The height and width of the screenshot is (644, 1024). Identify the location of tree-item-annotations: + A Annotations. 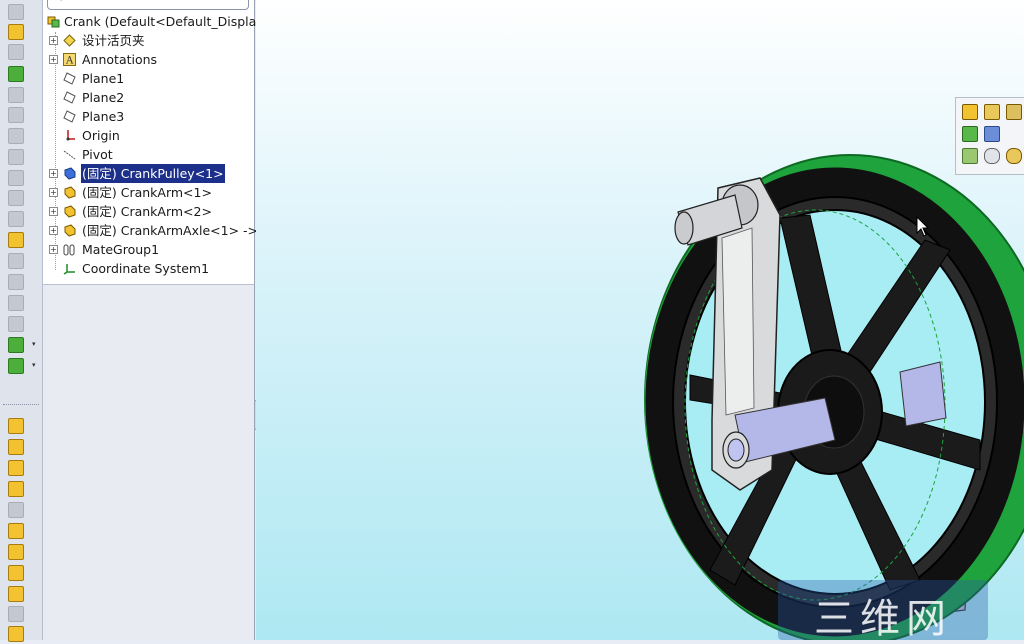
(149, 59).